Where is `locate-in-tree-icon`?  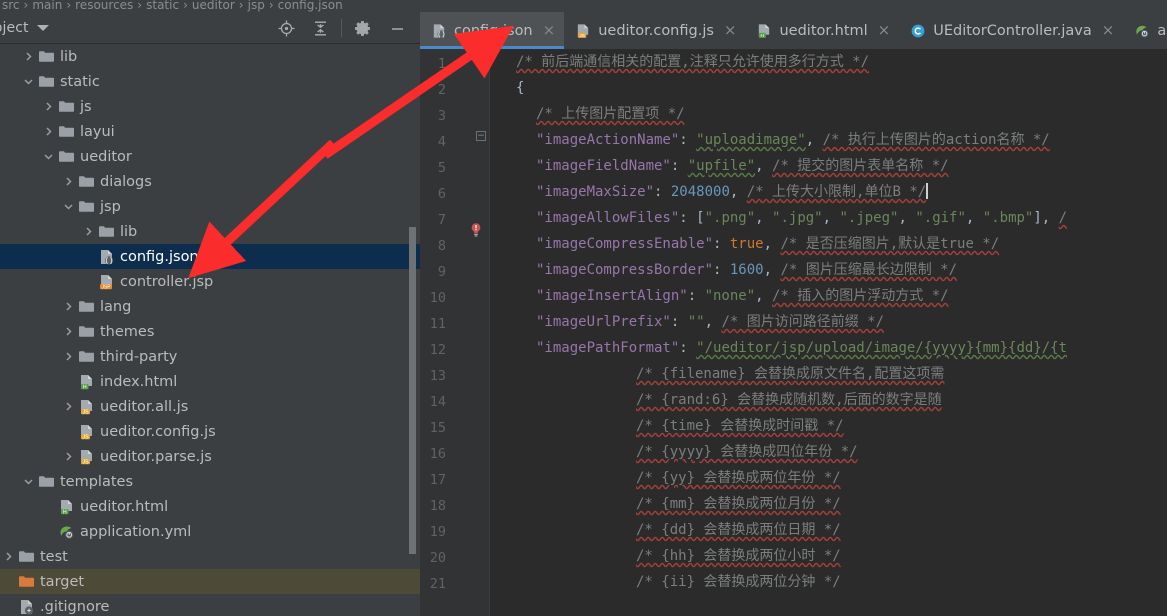 locate-in-tree-icon is located at coordinates (286, 28).